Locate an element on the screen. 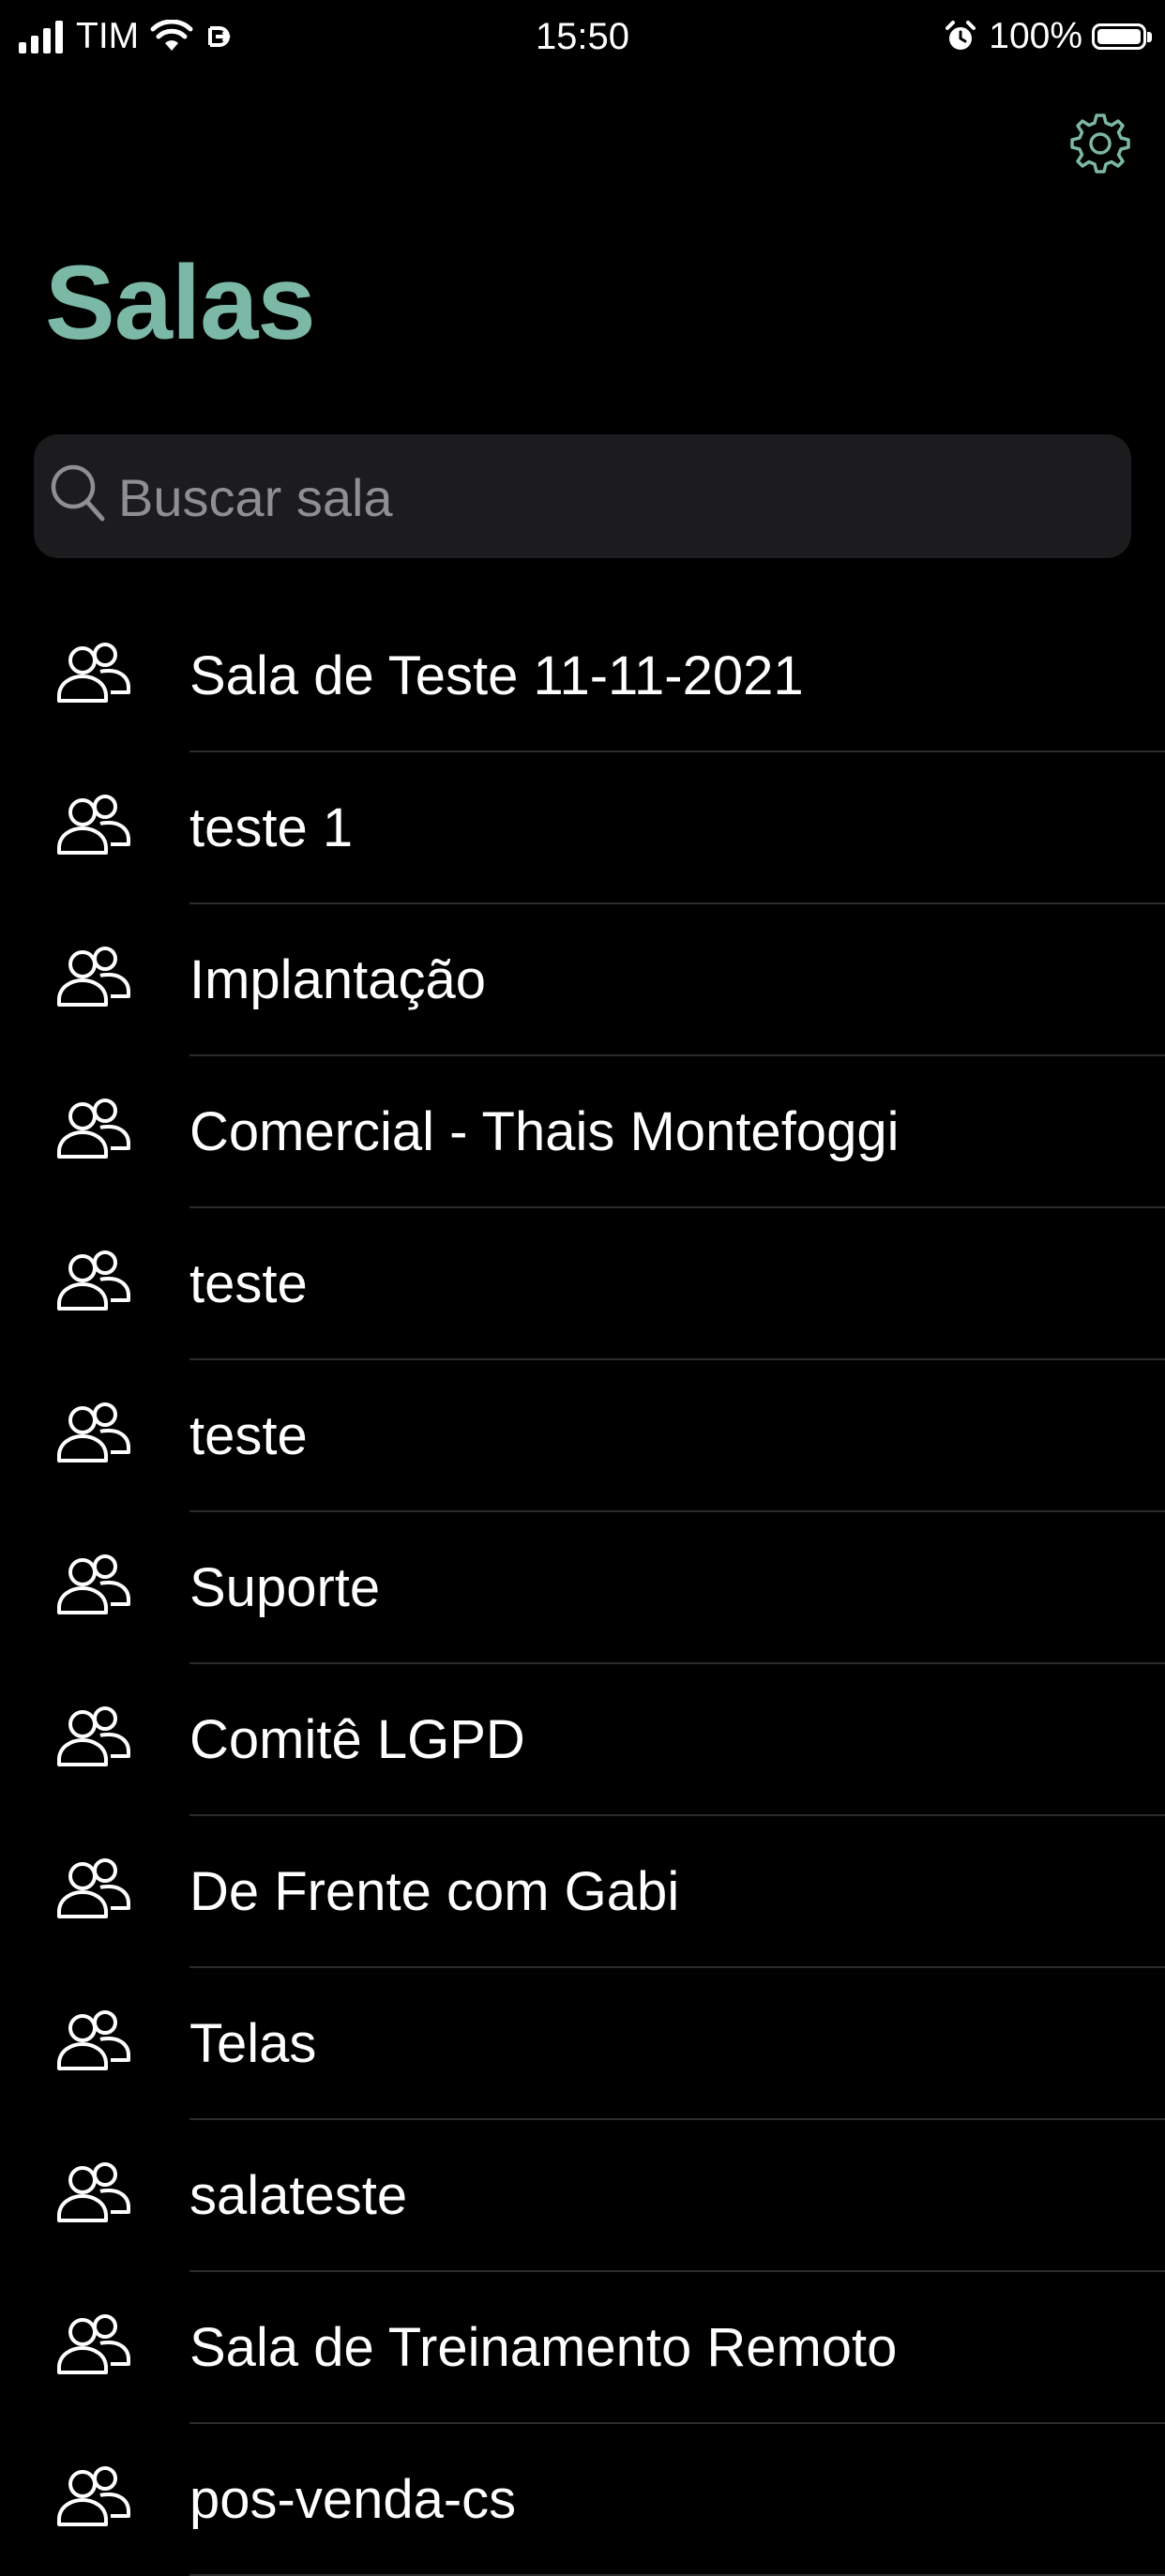 This screenshot has height=2576, width=1165. page-title: Salas is located at coordinates (180, 302).